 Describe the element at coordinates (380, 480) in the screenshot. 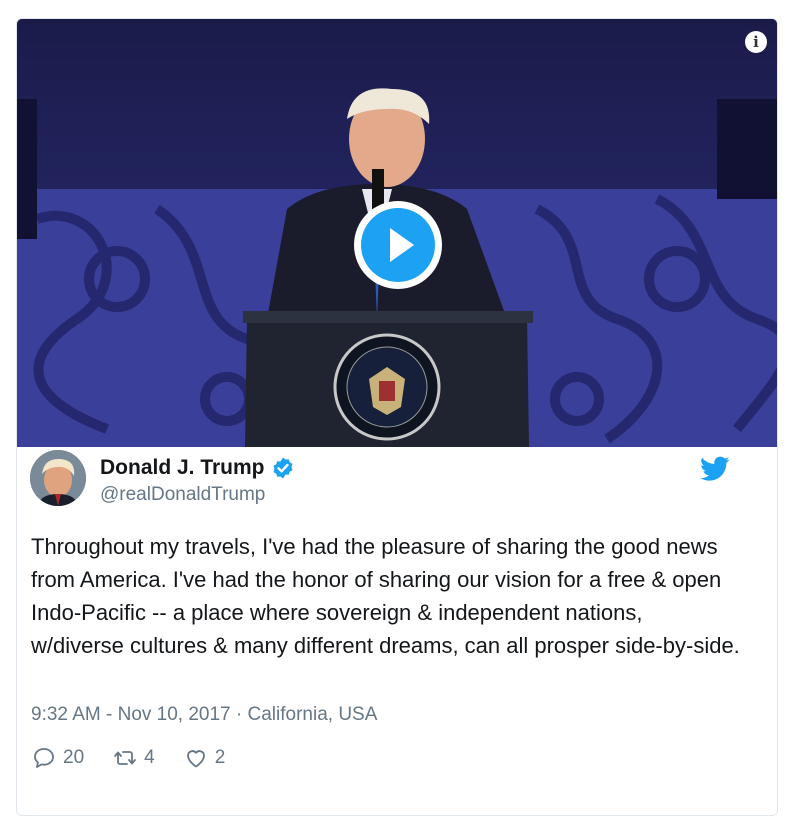

I see `tweet-header: Donald J. Trump @realDonaldTrump` at that location.